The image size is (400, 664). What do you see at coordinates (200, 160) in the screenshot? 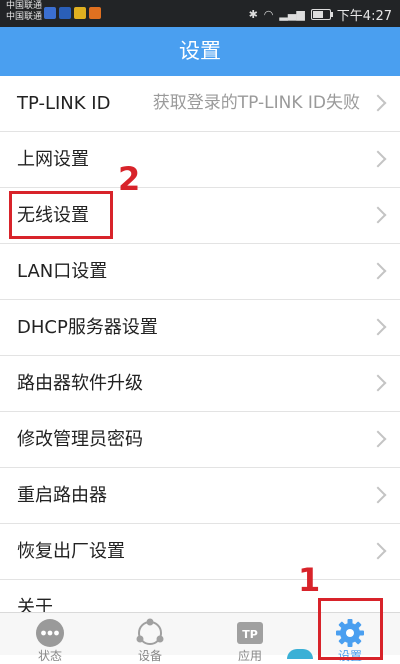
I see `settings-item-internet: 上网设置` at bounding box center [200, 160].